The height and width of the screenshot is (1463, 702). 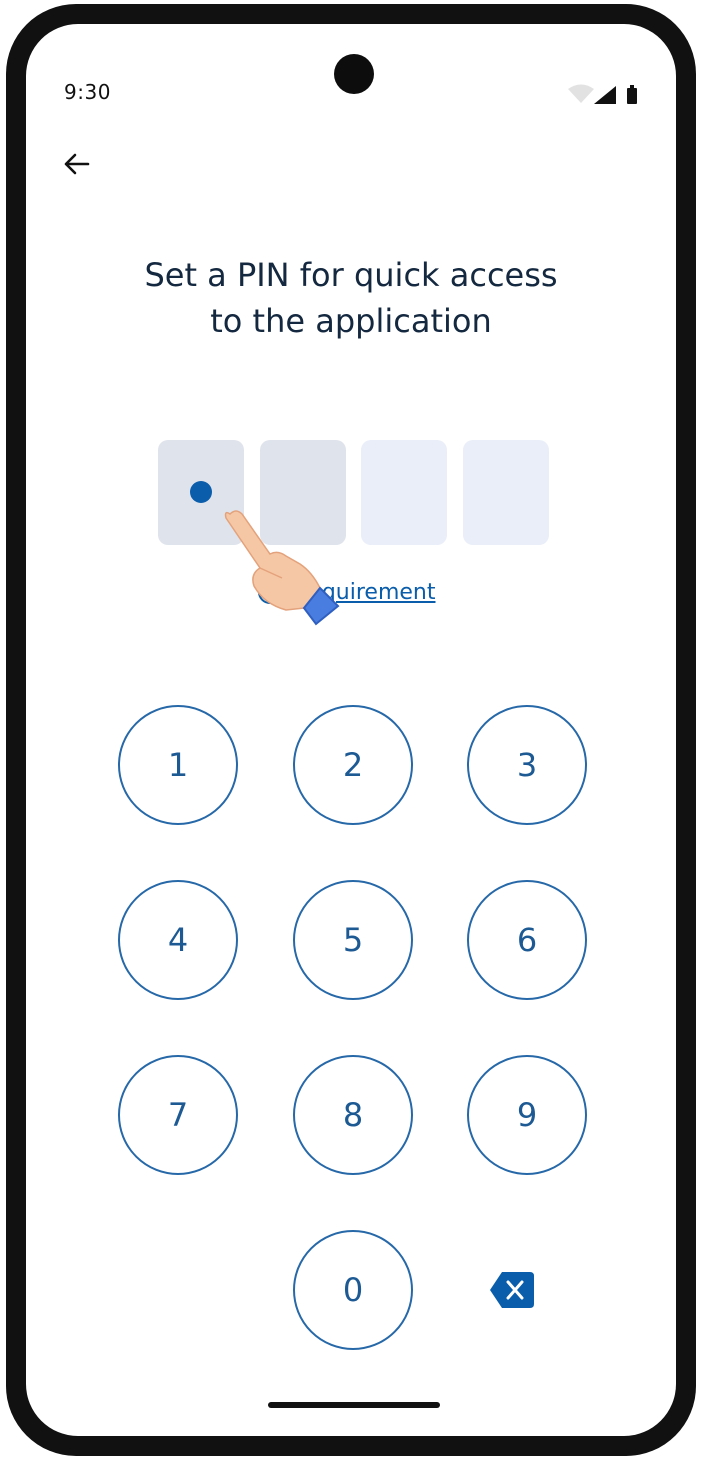 I want to click on title-line-1: Set a PIN for quick access, so click(x=351, y=275).